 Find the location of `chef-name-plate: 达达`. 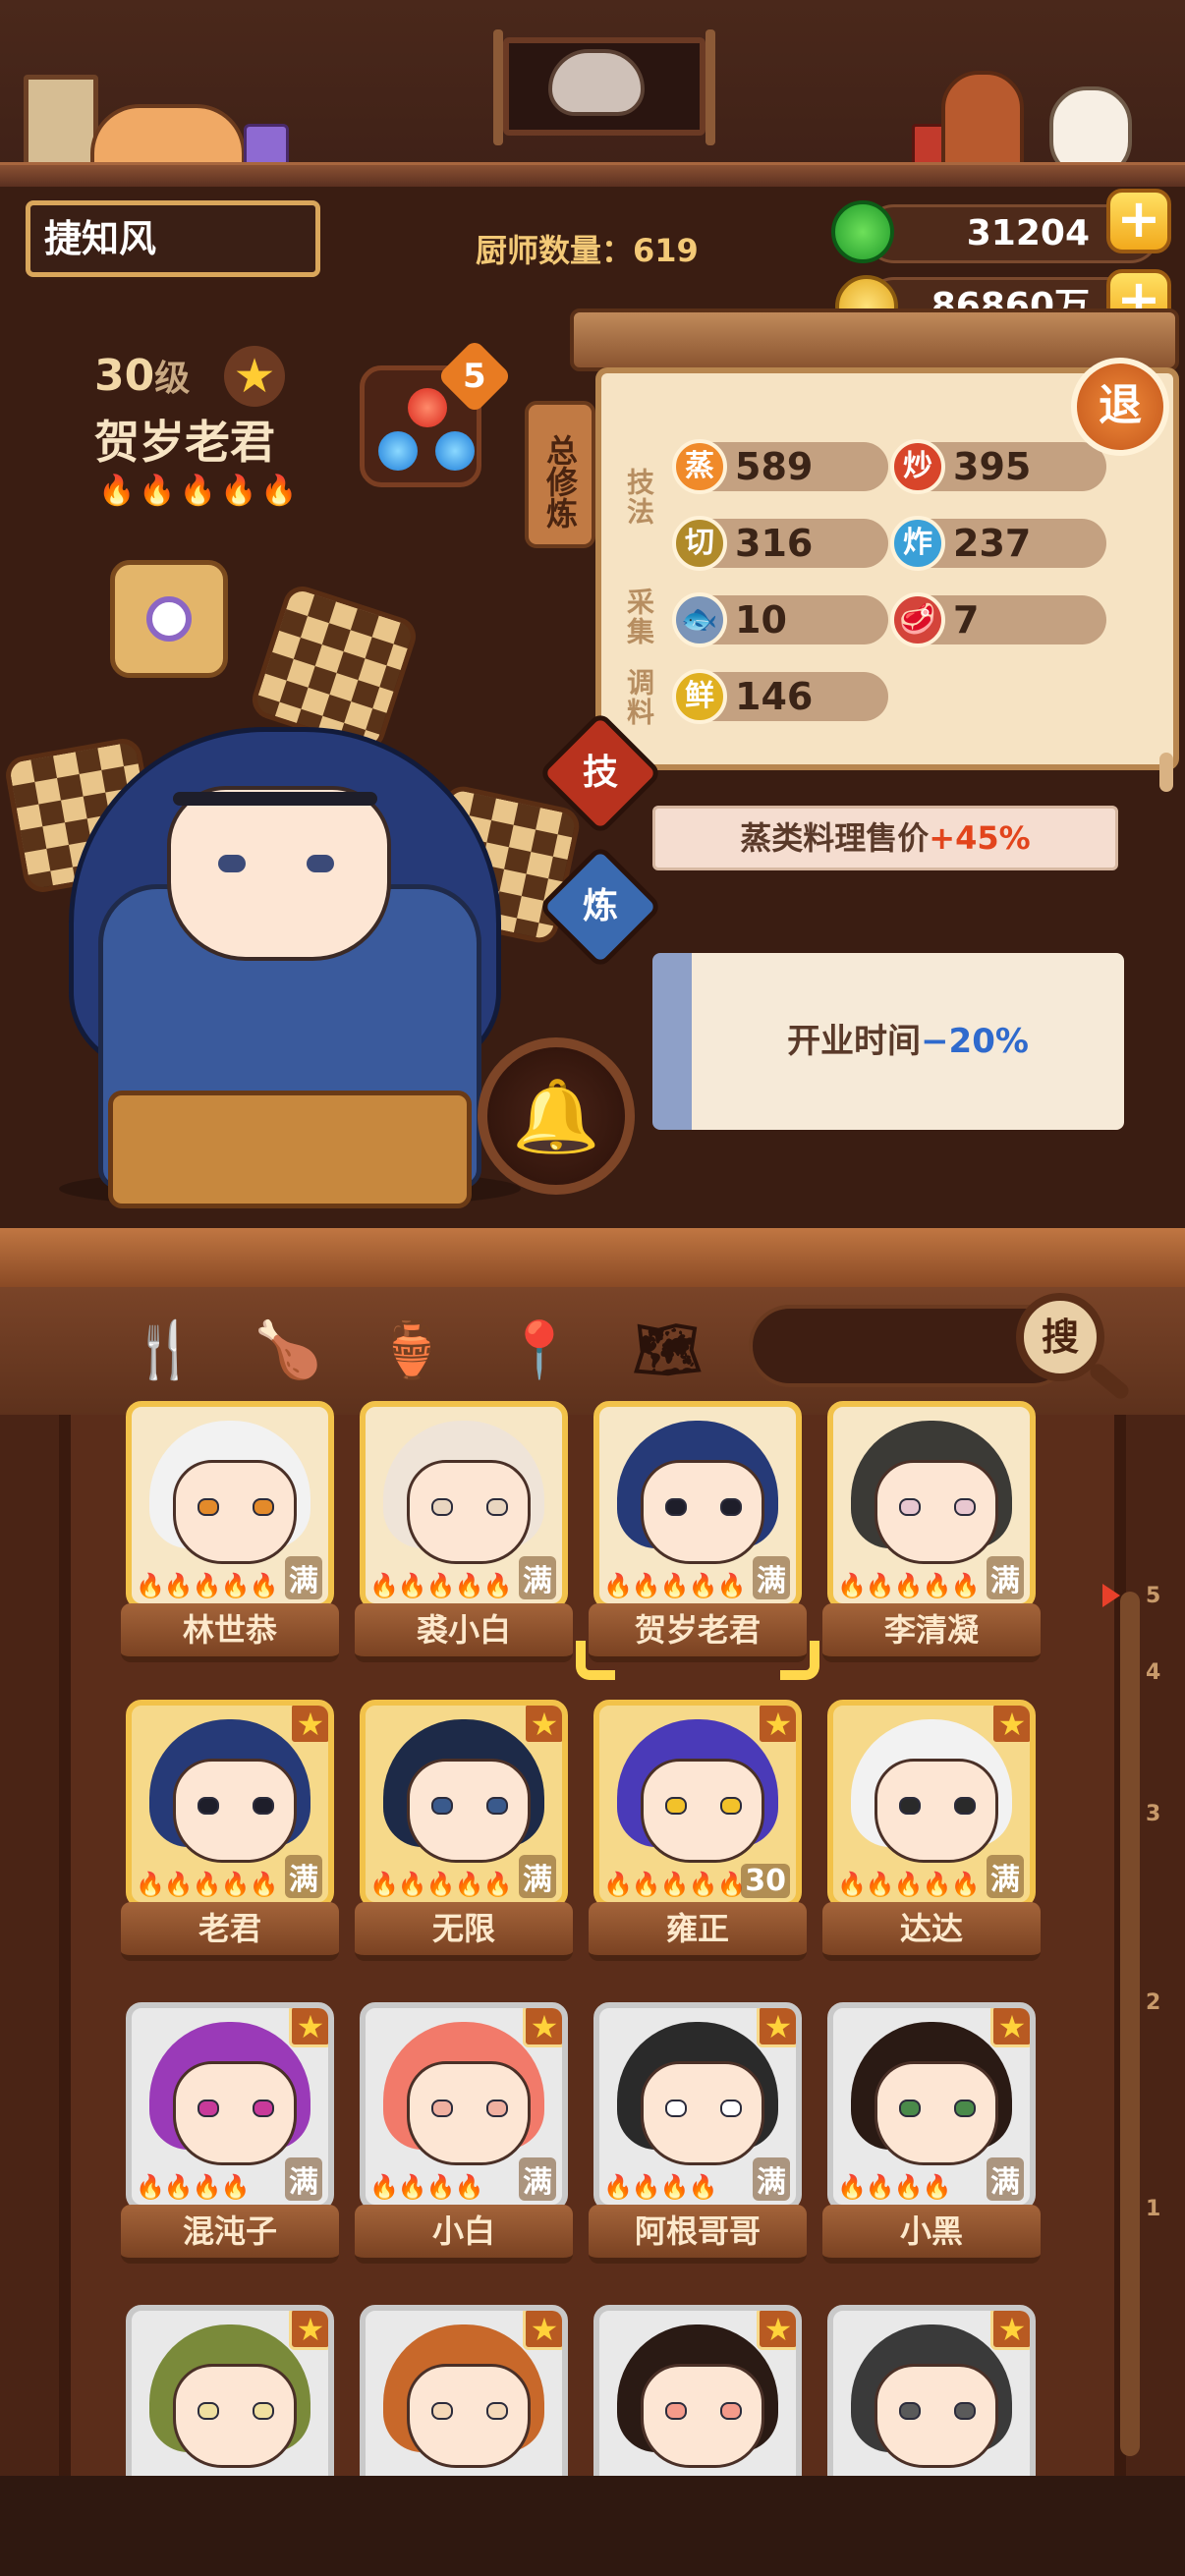

chef-name-plate: 达达 is located at coordinates (932, 1931).